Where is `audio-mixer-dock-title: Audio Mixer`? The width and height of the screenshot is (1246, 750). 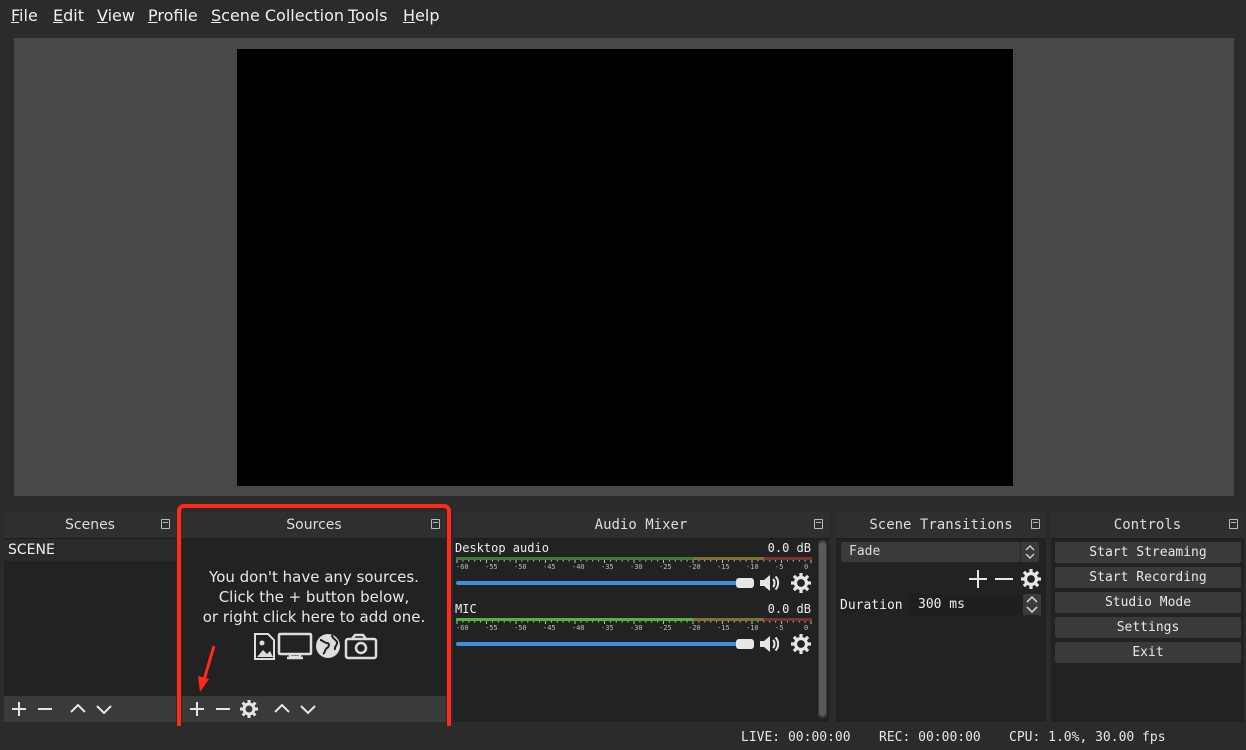 audio-mixer-dock-title: Audio Mixer is located at coordinates (641, 525).